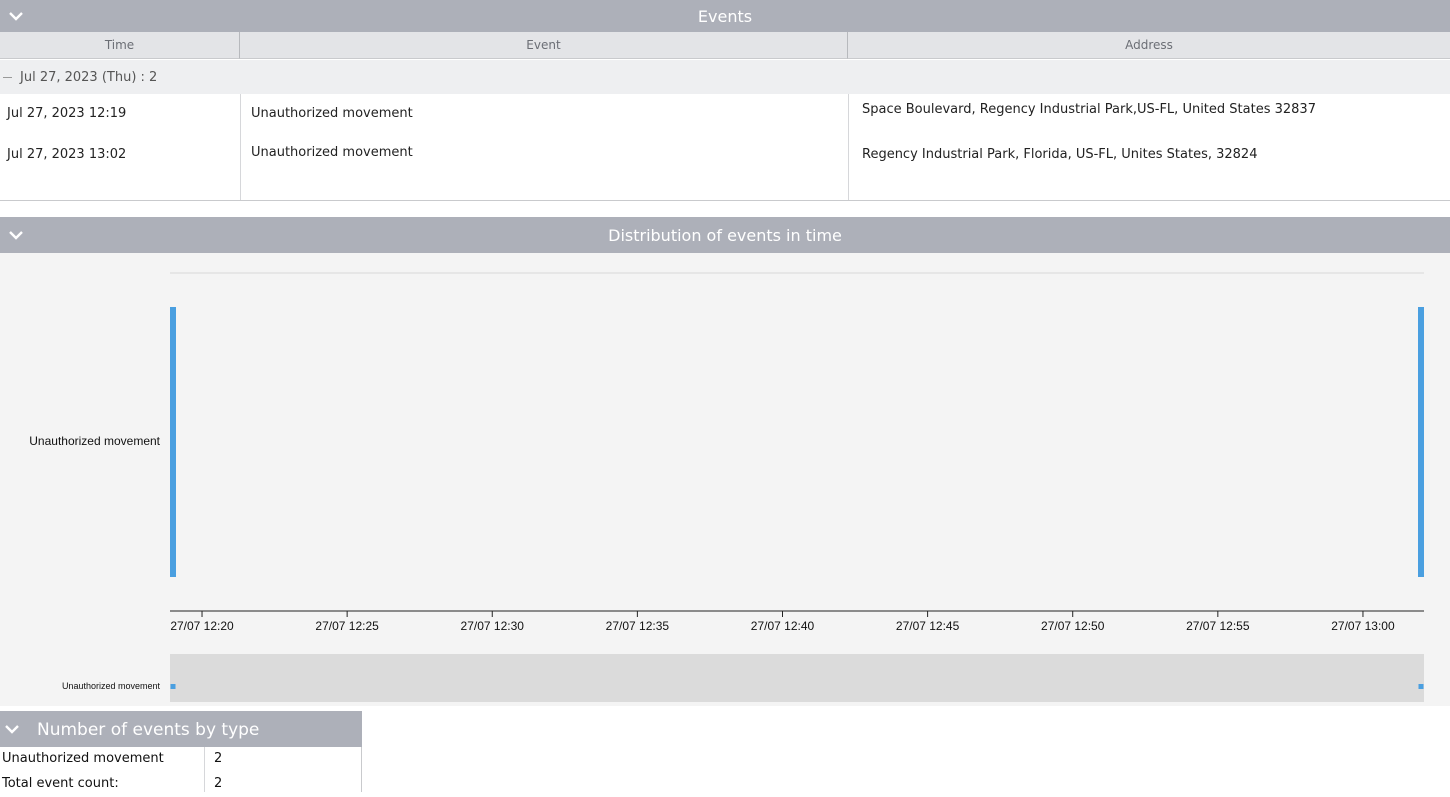  Describe the element at coordinates (89, 77) in the screenshot. I see `group-label: Jul 27, 2023 (Thu) : 2` at that location.